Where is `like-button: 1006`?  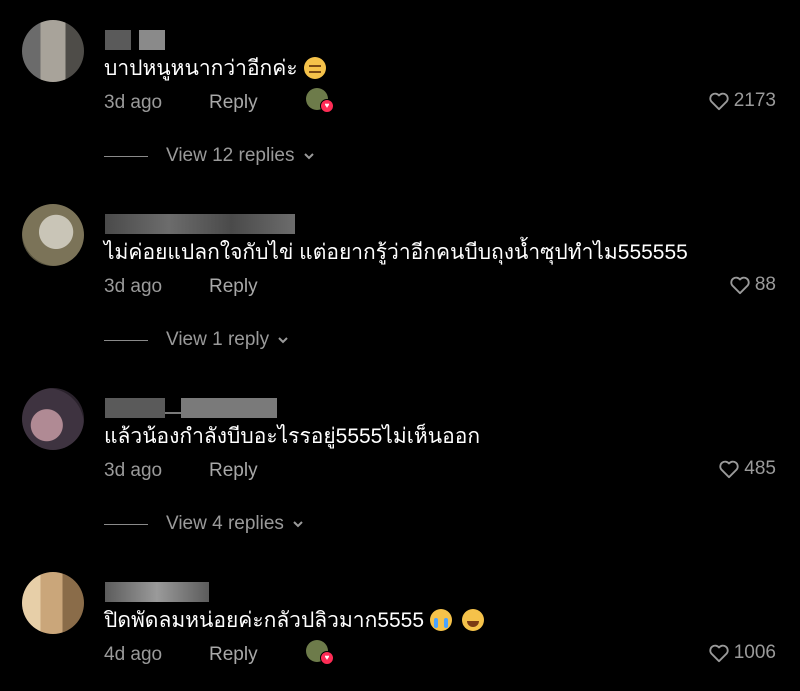 like-button: 1006 is located at coordinates (742, 653).